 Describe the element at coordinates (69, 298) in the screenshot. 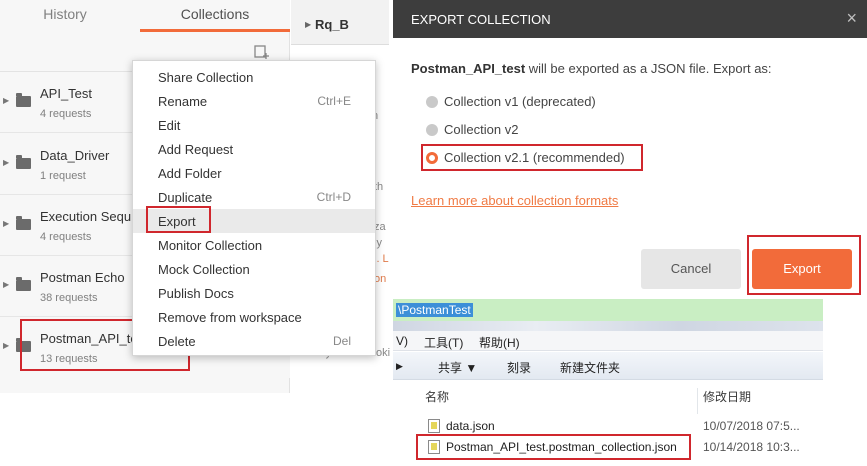

I see `collection-request-count: 38 requests` at that location.